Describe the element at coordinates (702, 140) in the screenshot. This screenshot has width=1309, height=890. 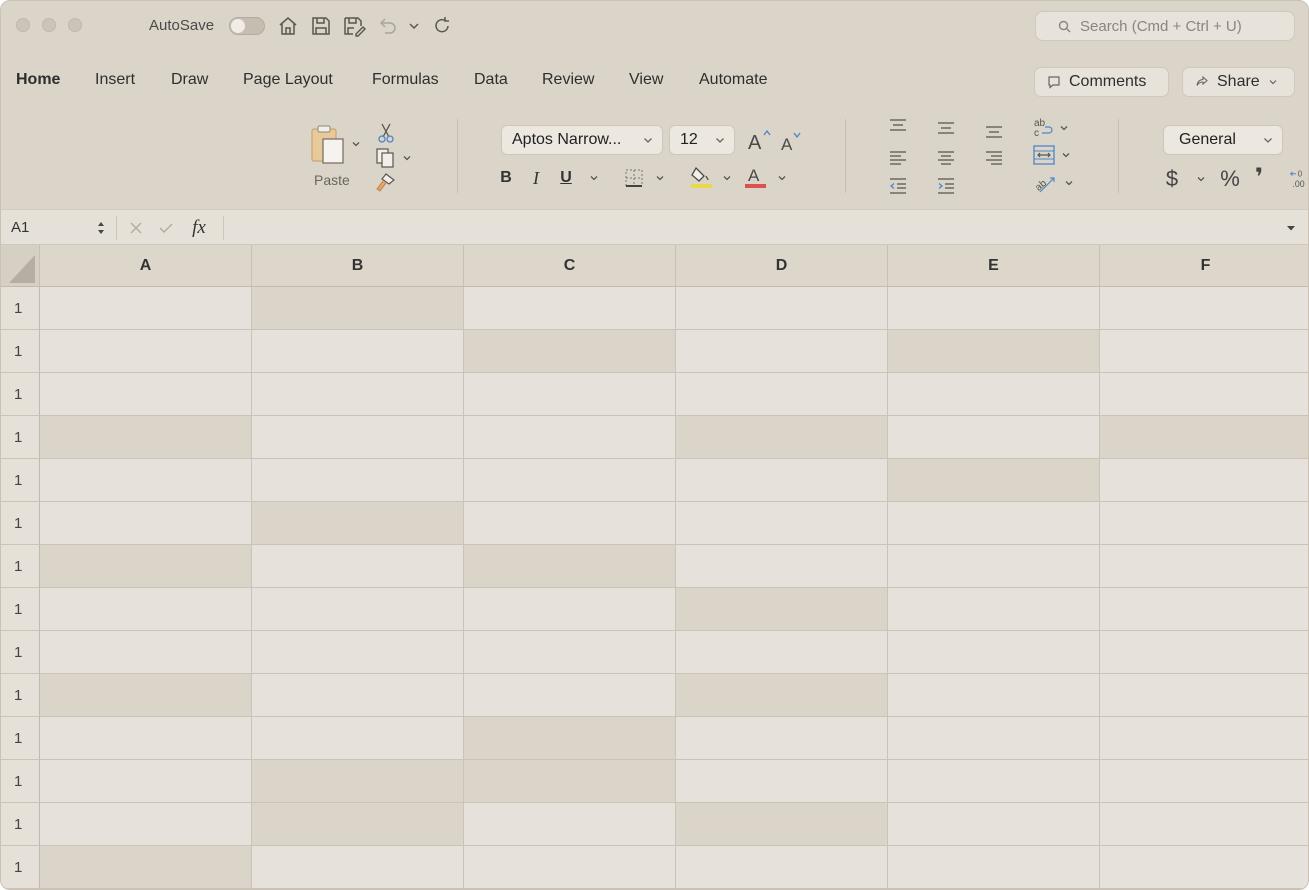
I see `font-size-select: 12` at that location.